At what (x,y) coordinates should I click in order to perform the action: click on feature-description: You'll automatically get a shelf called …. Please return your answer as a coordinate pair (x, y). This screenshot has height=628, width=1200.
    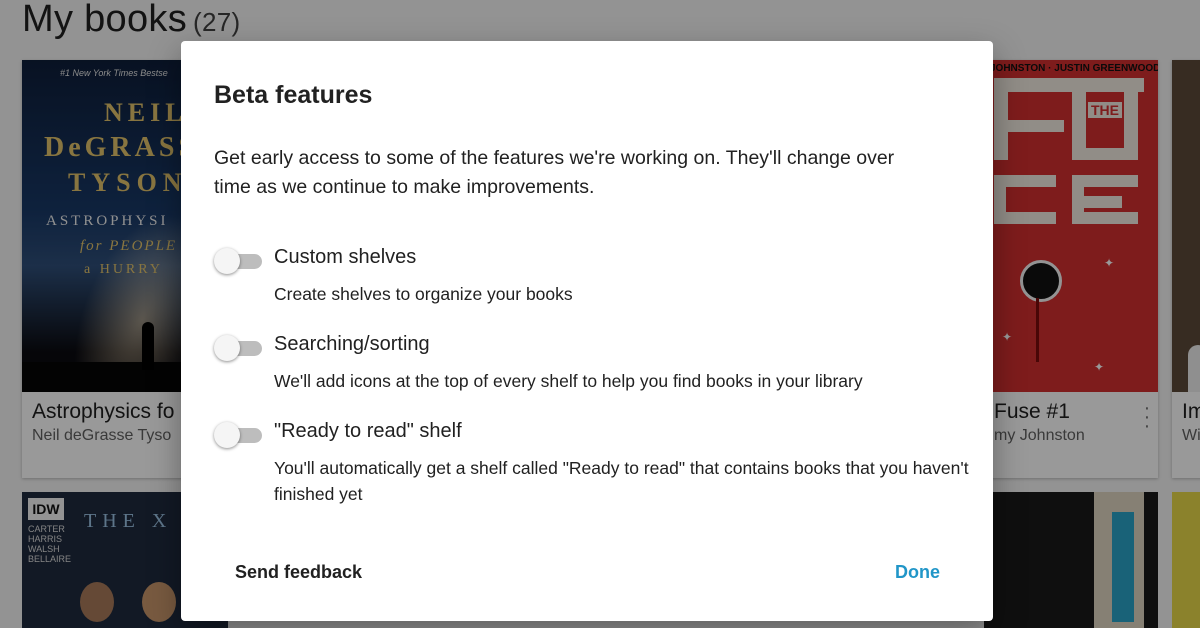
    Looking at the image, I should click on (621, 481).